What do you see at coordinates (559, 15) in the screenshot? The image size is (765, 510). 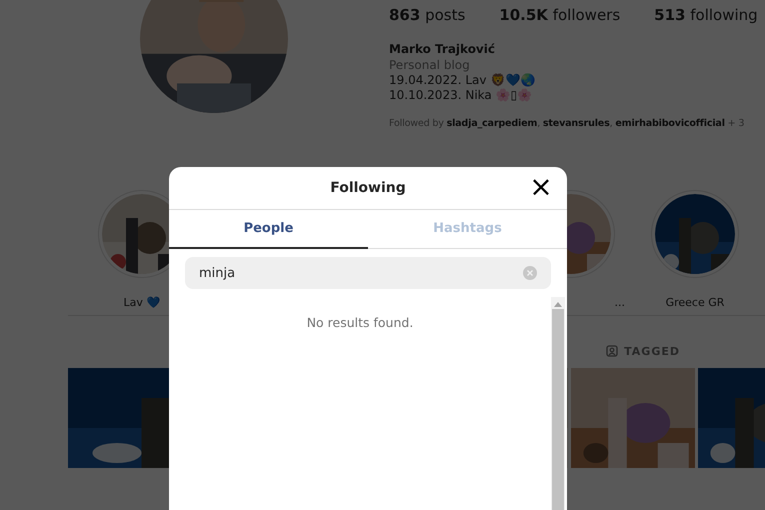 I see `profile-stat: 10.5K followers` at bounding box center [559, 15].